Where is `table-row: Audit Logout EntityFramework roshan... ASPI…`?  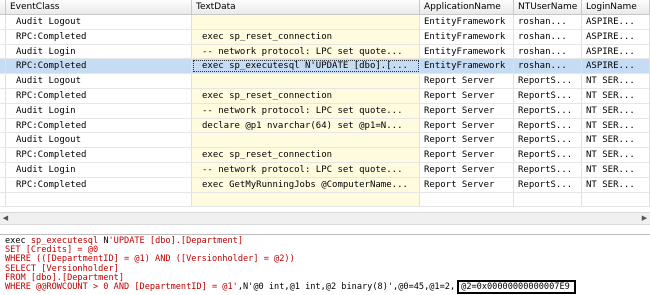 table-row: Audit Logout EntityFramework roshan... ASPI… is located at coordinates (325, 22).